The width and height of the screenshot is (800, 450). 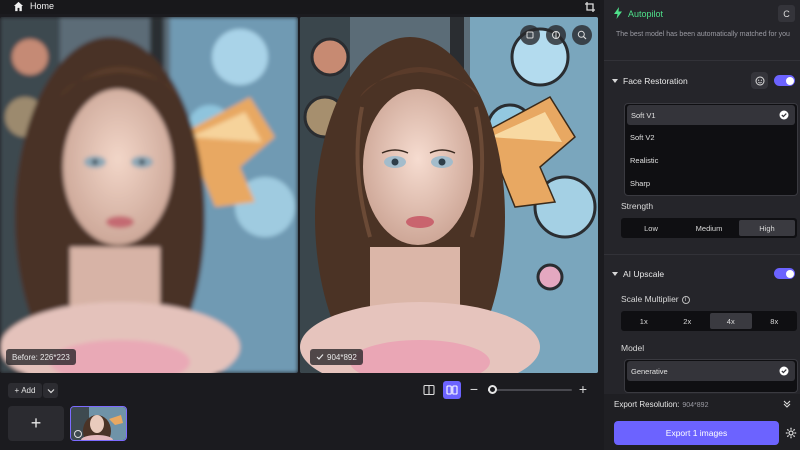 I want to click on add-image-tile: +, so click(x=36, y=423).